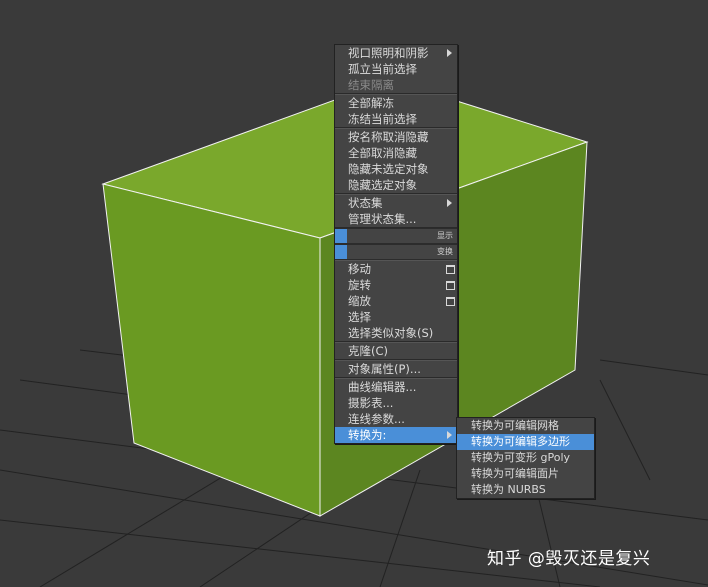 The width and height of the screenshot is (708, 587). Describe the element at coordinates (515, 473) in the screenshot. I see `menu-item-label: 转换为可编辑面片` at that location.